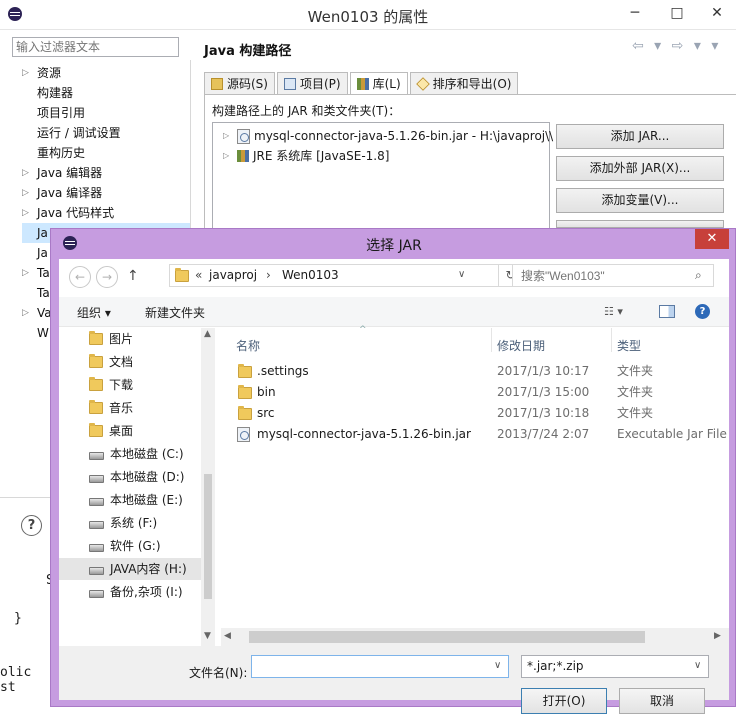  I want to click on file-list-scroll-thumb, so click(447, 637).